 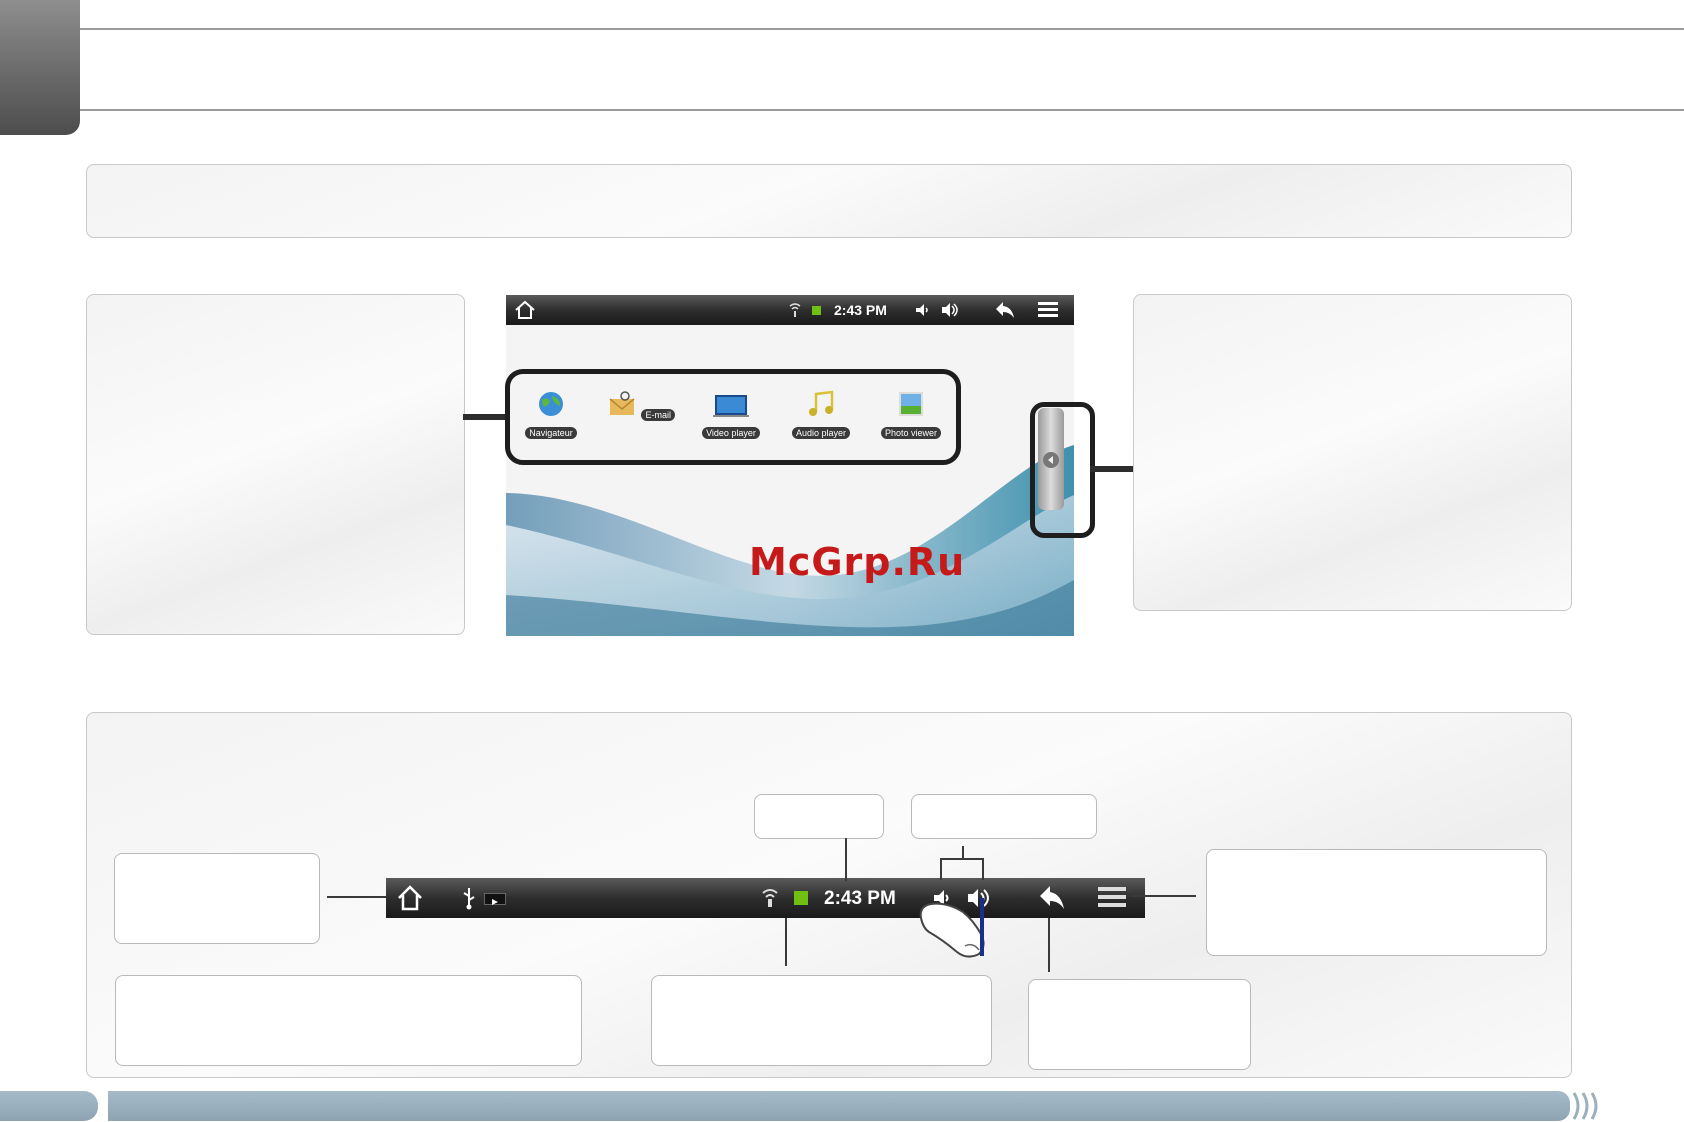 What do you see at coordinates (495, 899) in the screenshot?
I see `media-playing-icon` at bounding box center [495, 899].